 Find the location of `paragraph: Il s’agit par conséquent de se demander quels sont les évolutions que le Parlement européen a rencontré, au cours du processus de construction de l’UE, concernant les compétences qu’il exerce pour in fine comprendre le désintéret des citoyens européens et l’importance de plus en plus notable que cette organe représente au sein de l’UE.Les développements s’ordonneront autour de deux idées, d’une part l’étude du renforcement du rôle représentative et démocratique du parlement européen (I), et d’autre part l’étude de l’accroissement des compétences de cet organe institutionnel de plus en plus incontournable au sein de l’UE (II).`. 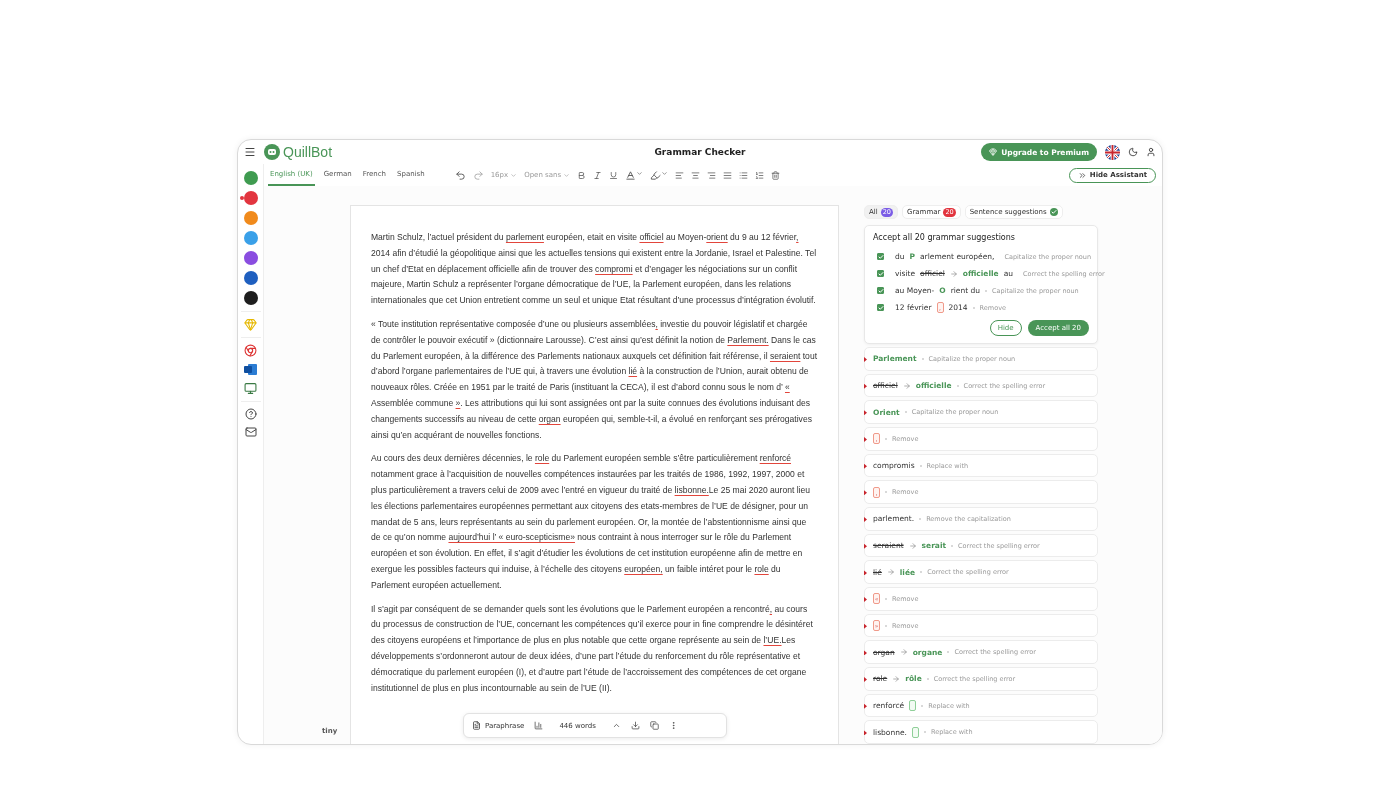

paragraph: Il s’agit par conséquent de se demander quels sont les évolutions que le Parlement européen a rencontré, au cours du processus de construction de l’UE, concernant les compétences qu’il exerce pour in fine comprendre le désintéret des citoyens européens et l’importance de plus en plus notable que cette organe représente au sein de l’UE.Les développements s’ordonneront autour de deux idées, d’une part l’étude du renforcement du rôle représentative et démocratique du parlement européen (I), et d’autre part l’étude de l’accroissement des compétences de cet organe institutionnel de plus en plus incontournable au sein de l’UE (II). is located at coordinates (592, 648).